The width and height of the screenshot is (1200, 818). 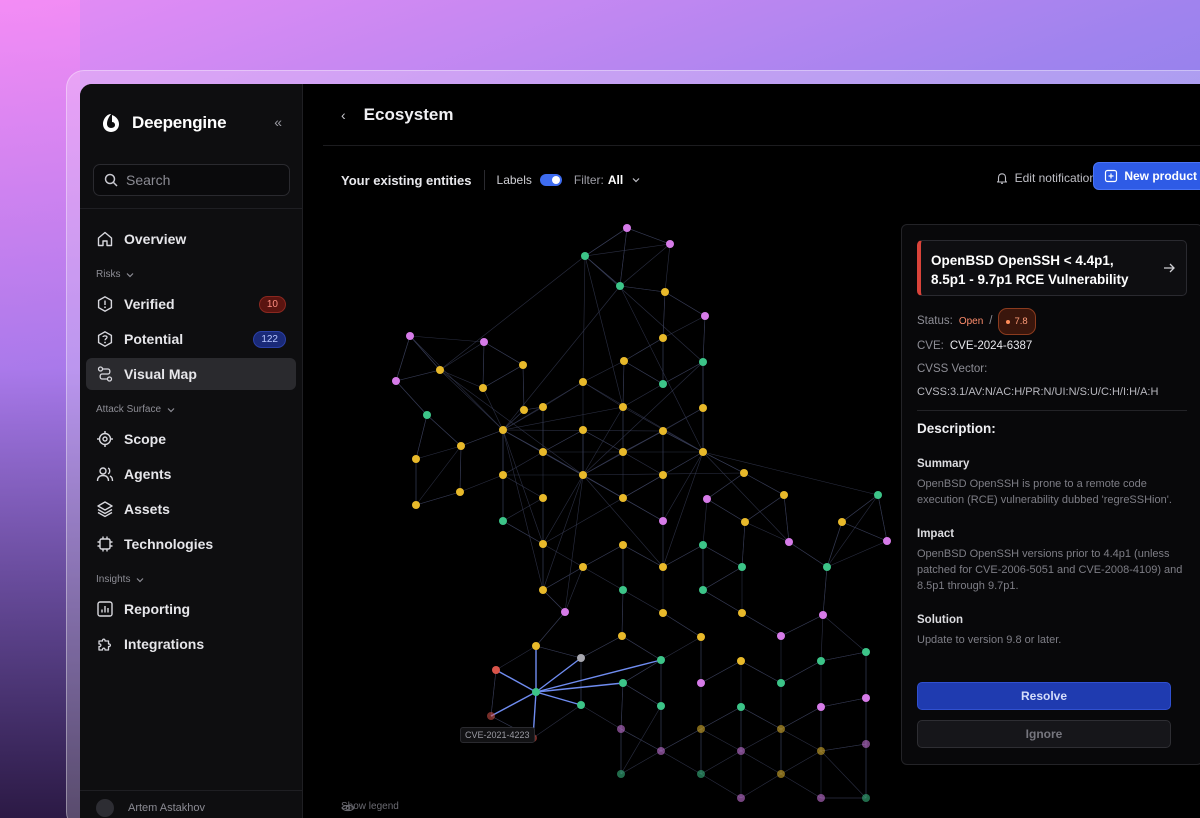 I want to click on resolve-button: Resolve, so click(x=1044, y=696).